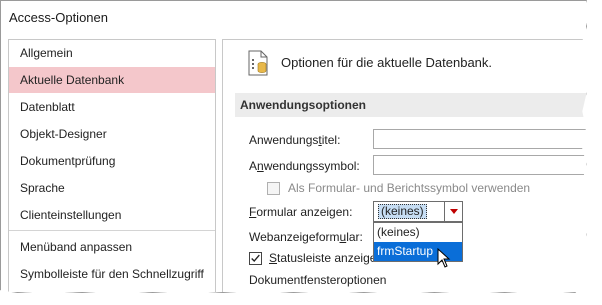 The width and height of the screenshot is (602, 305). I want to click on sidebar-item-dokumentpruefung: Dokumentprüfung, so click(112, 161).